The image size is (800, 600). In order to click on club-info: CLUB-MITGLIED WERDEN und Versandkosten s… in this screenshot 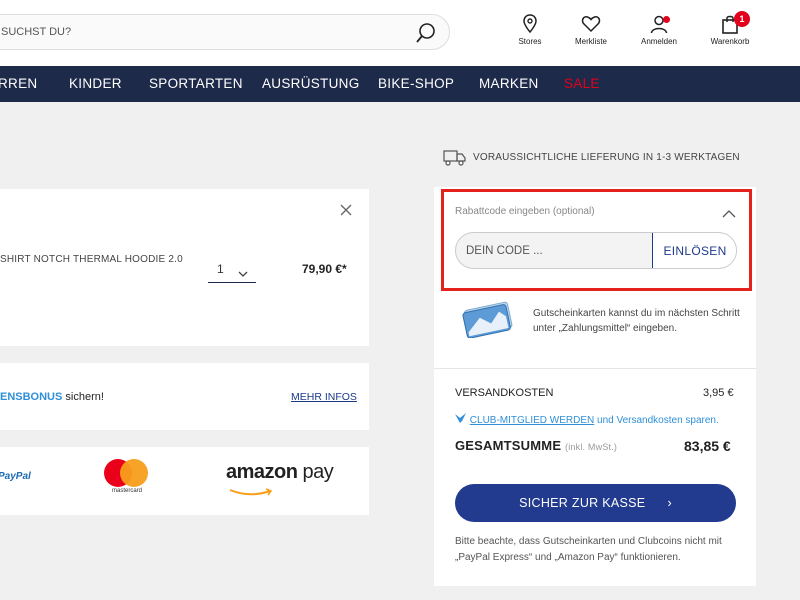, I will do `click(587, 419)`.